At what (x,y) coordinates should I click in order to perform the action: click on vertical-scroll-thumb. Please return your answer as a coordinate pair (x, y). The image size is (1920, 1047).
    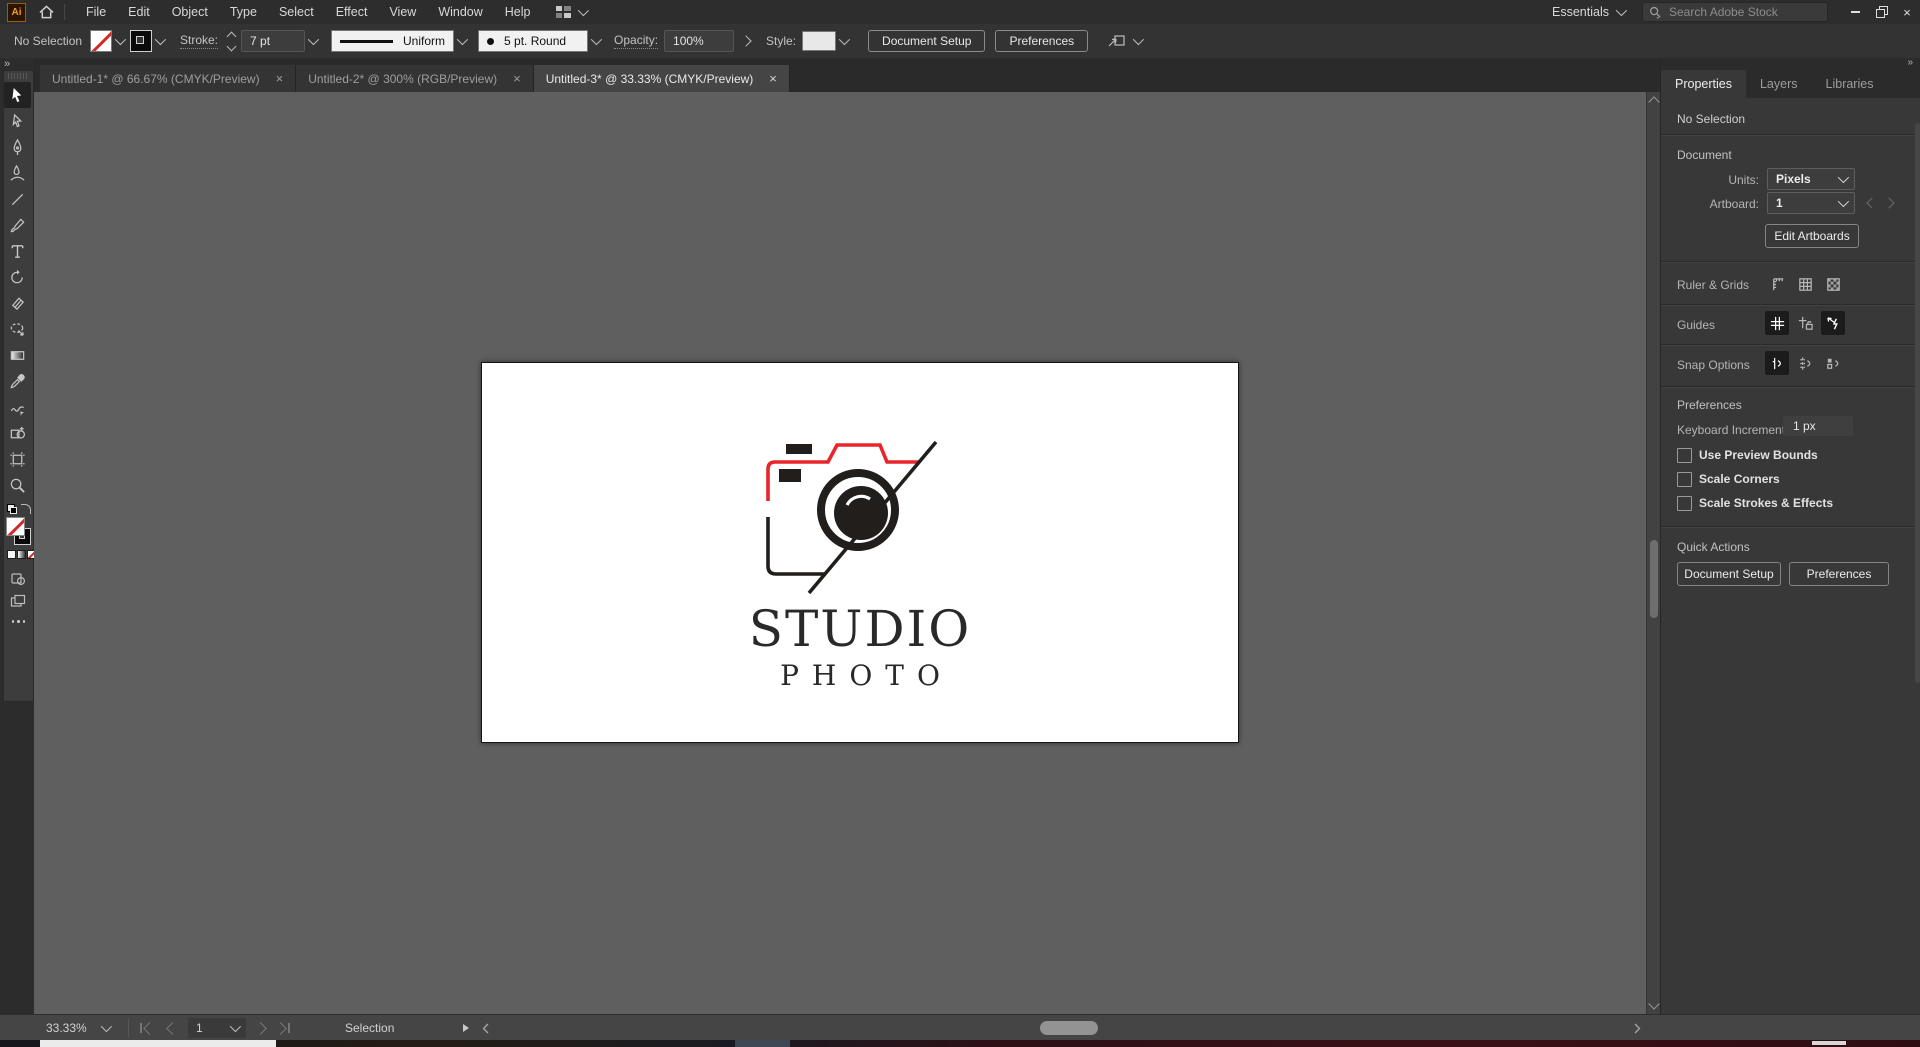
    Looking at the image, I should click on (1653, 579).